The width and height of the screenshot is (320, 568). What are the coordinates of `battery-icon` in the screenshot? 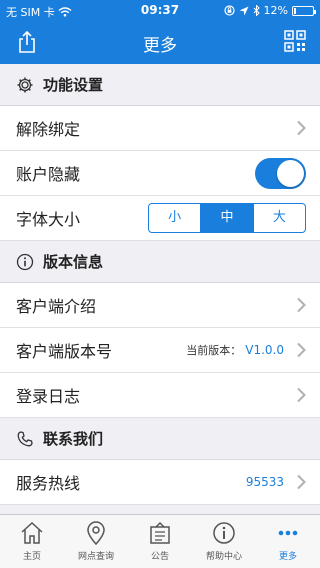 It's located at (304, 10).